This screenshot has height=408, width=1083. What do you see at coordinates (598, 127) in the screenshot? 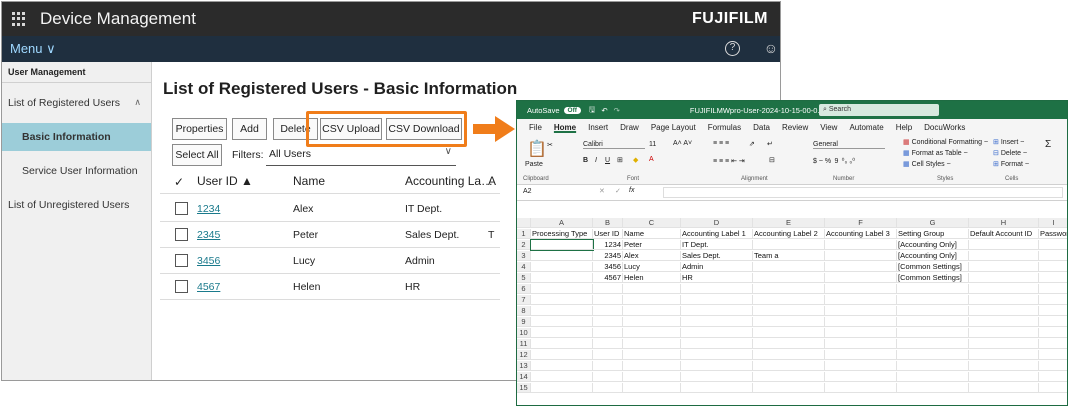
I see `tab-insert: Insert` at bounding box center [598, 127].